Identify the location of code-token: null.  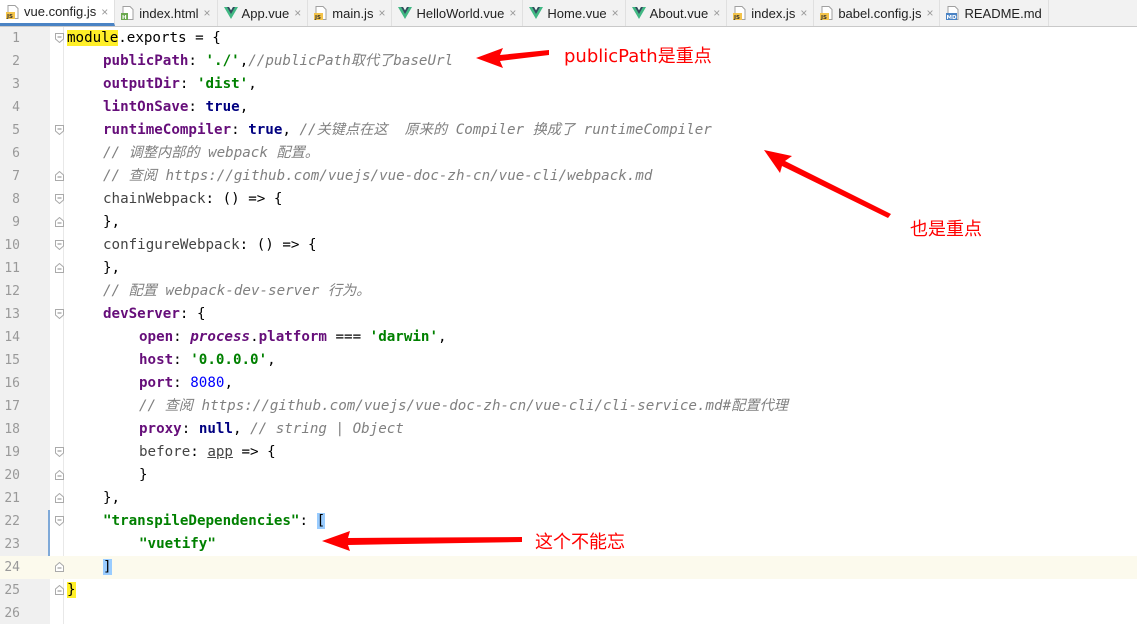
(215, 429).